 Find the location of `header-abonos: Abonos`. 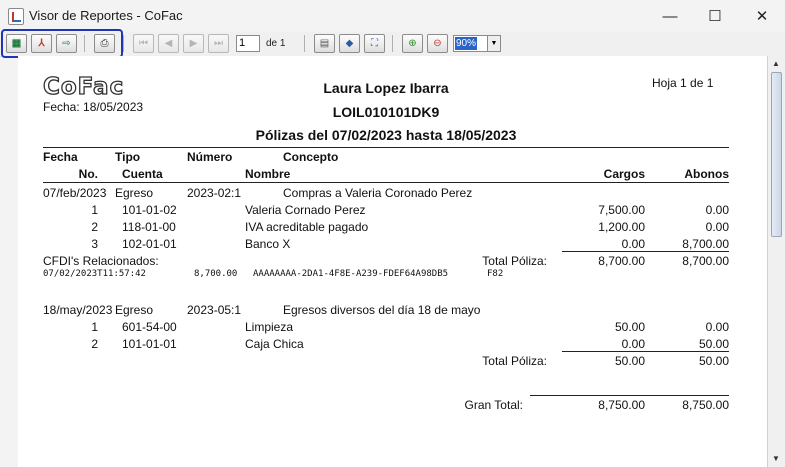

header-abonos: Abonos is located at coordinates (706, 174).